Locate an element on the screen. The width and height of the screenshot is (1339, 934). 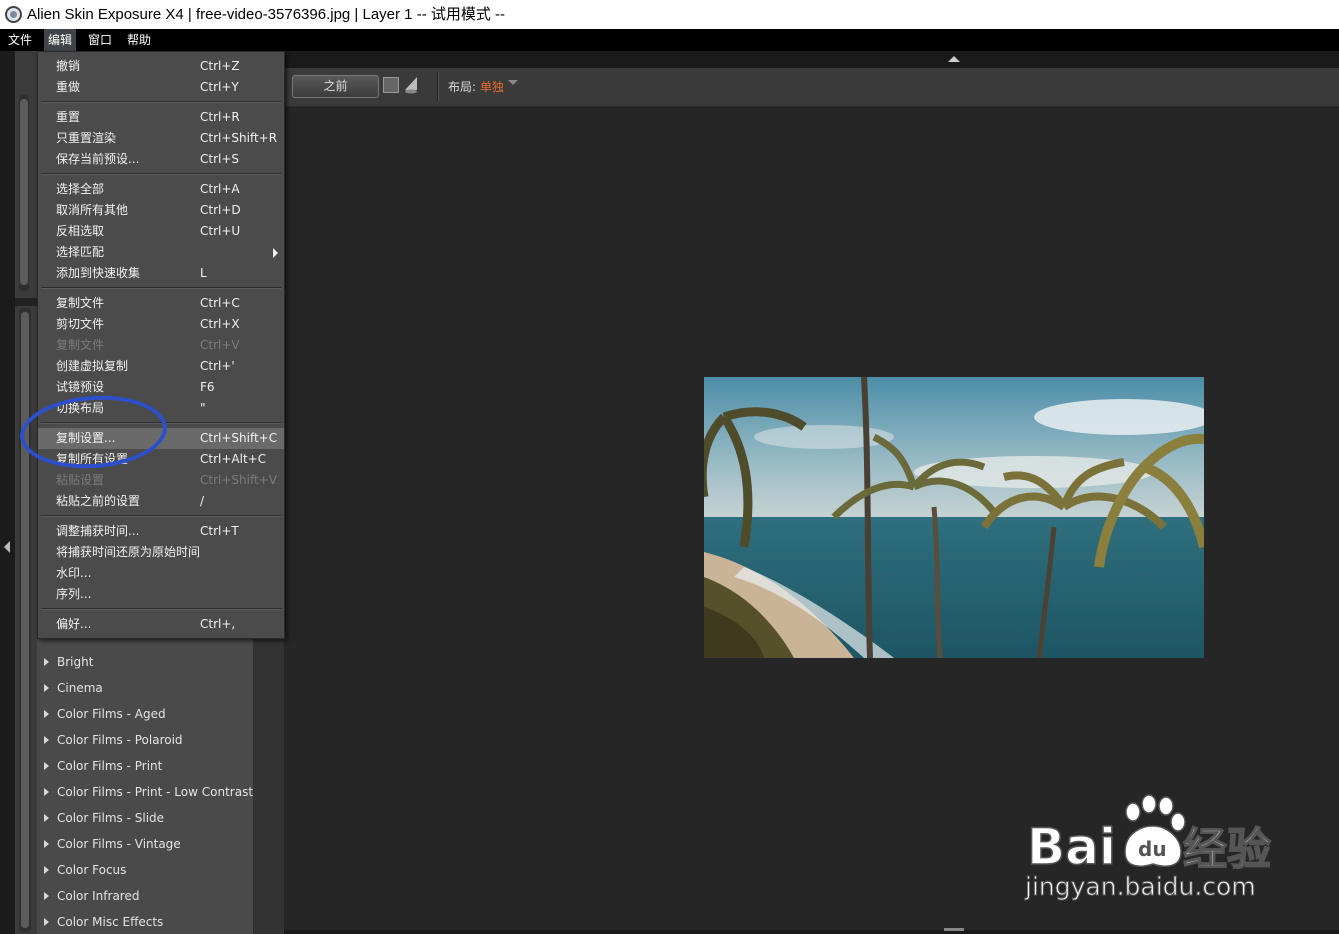
menu-item-copy-file: 复制文件 Ctrl+C is located at coordinates (161, 303).